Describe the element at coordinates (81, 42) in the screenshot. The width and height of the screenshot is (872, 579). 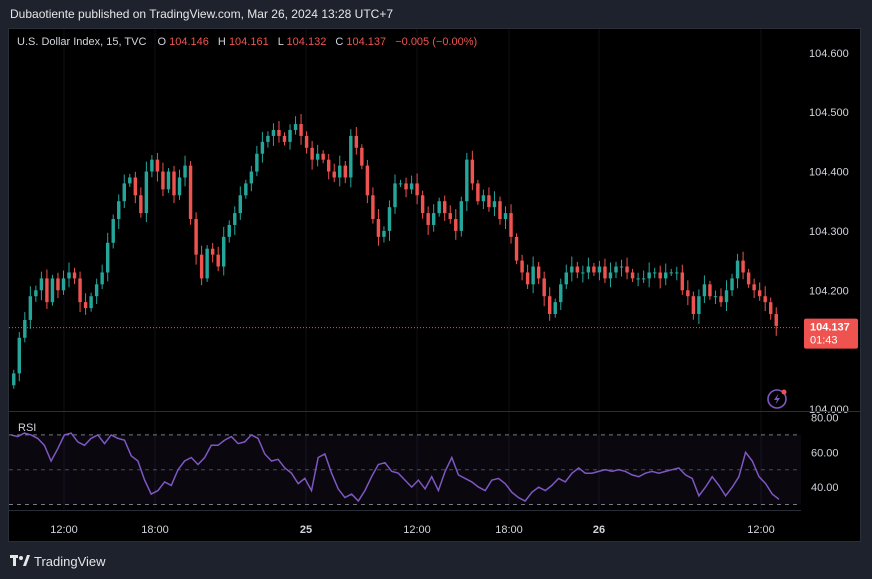
I see `legend-symbol: U.S. Dollar Index, 15, TVC` at that location.